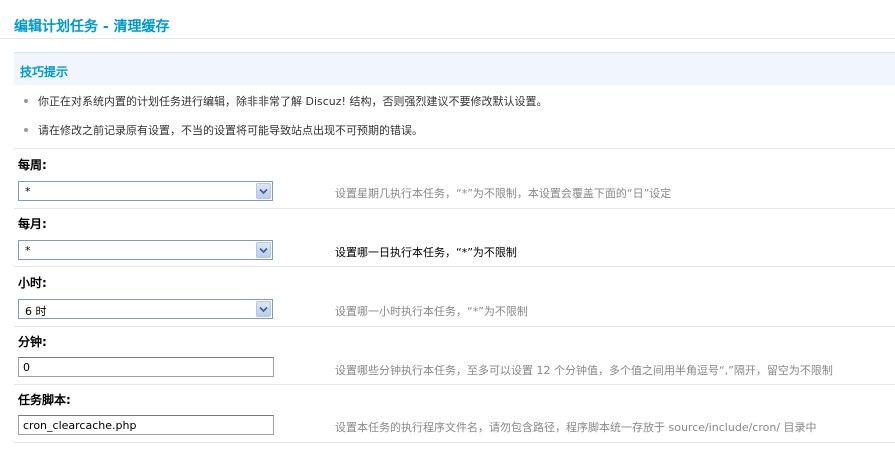 This screenshot has height=449, width=895. Describe the element at coordinates (145, 191) in the screenshot. I see `weekday-select: *` at that location.